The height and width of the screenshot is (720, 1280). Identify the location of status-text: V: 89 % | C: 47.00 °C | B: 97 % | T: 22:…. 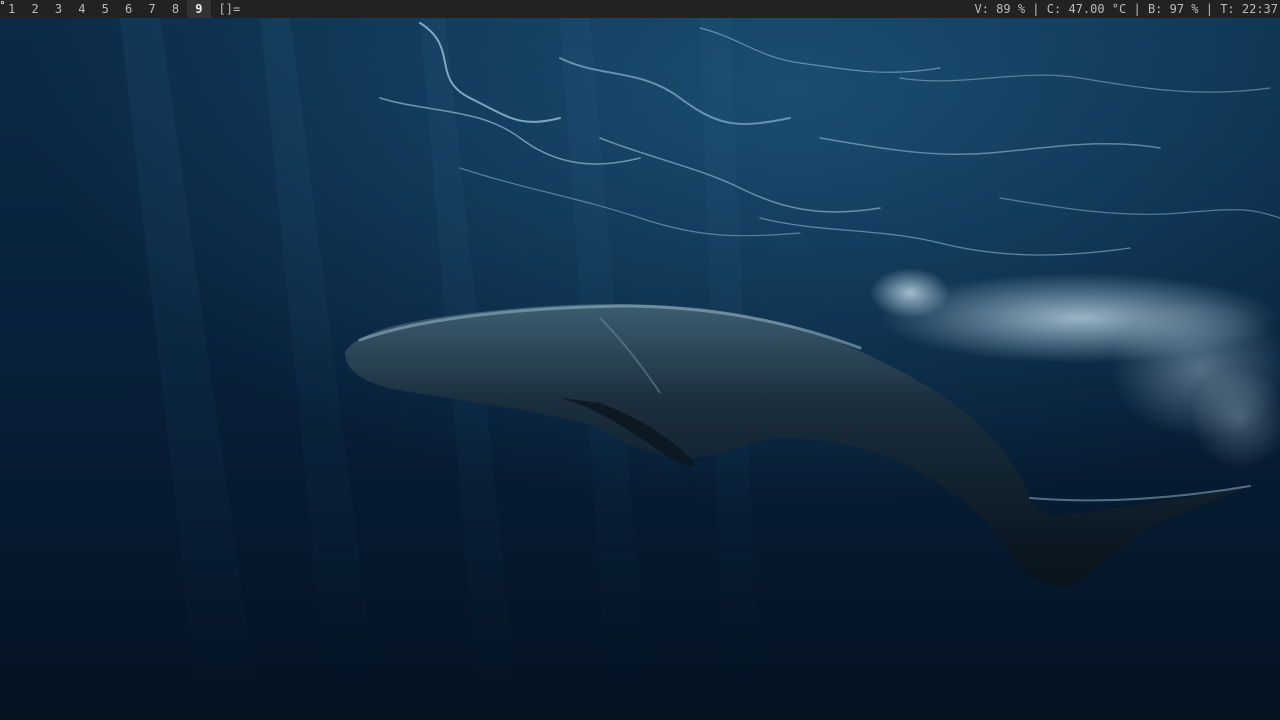
(1127, 9).